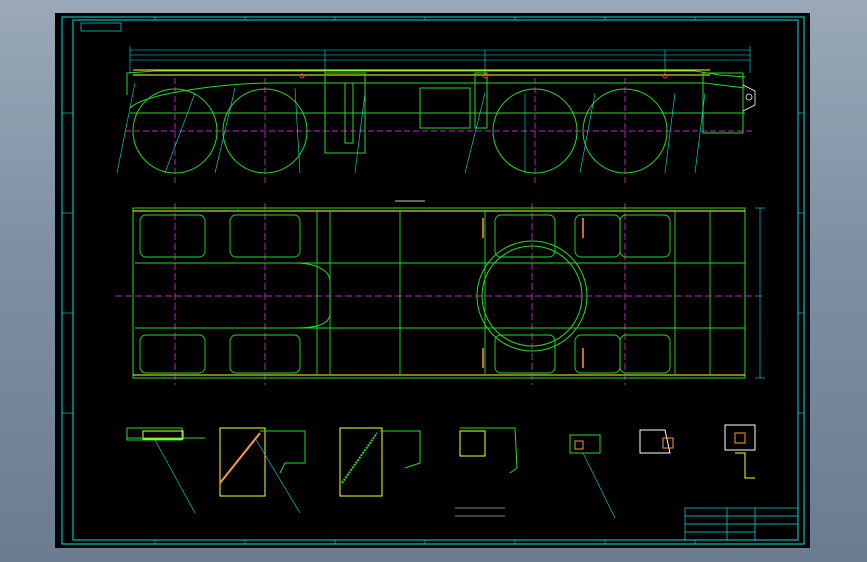  Describe the element at coordinates (741, 524) in the screenshot. I see `title-block` at that location.